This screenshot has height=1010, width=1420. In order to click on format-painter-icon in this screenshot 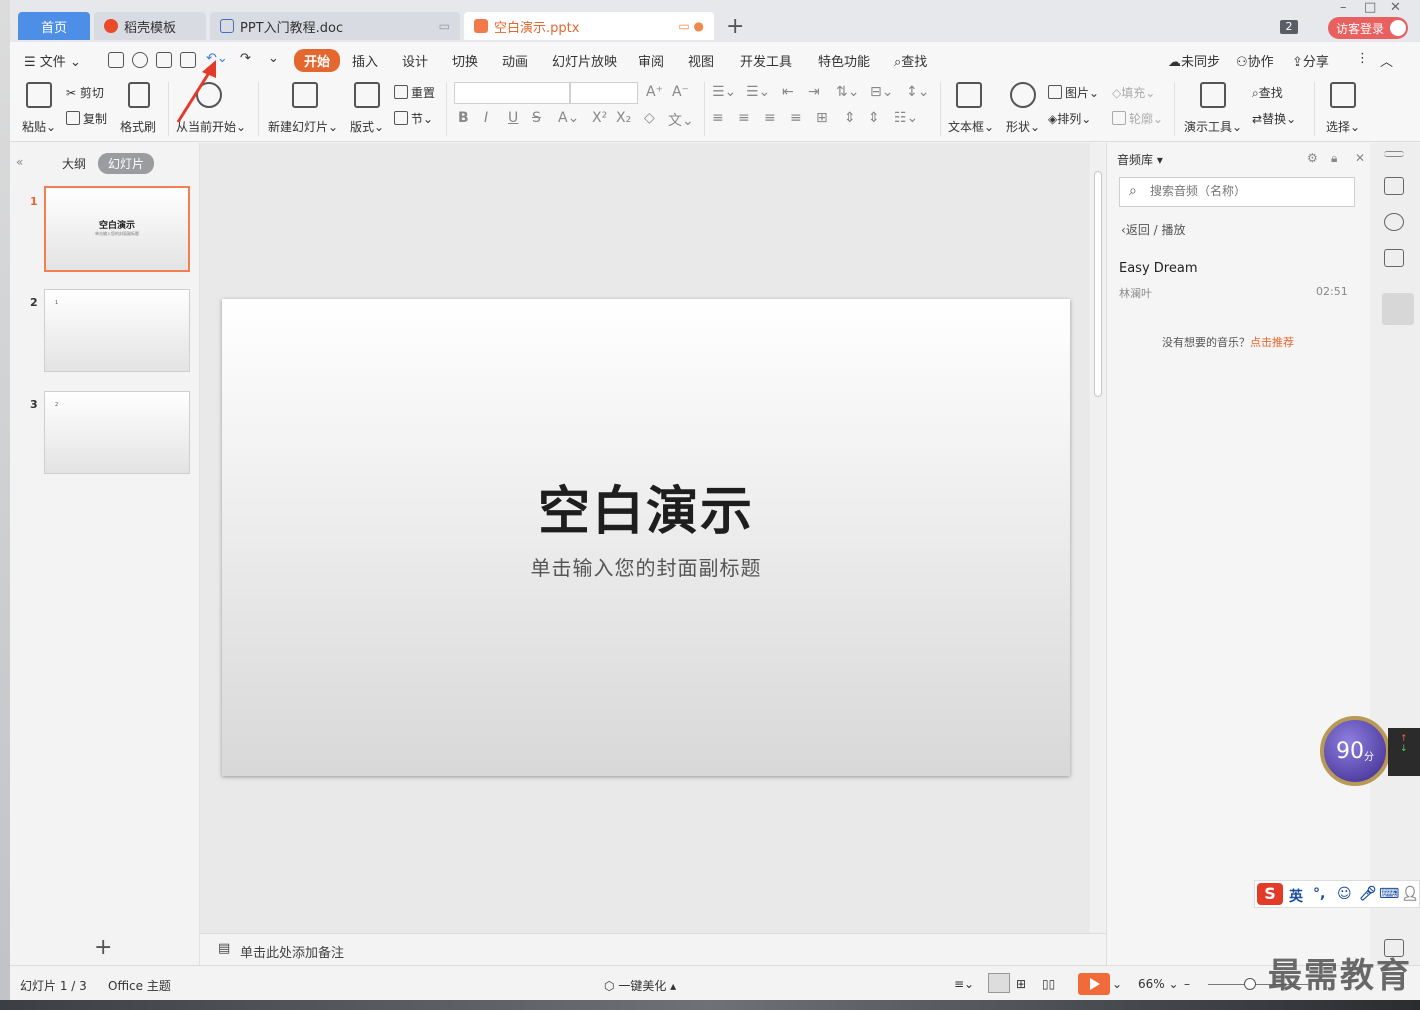, I will do `click(139, 95)`.